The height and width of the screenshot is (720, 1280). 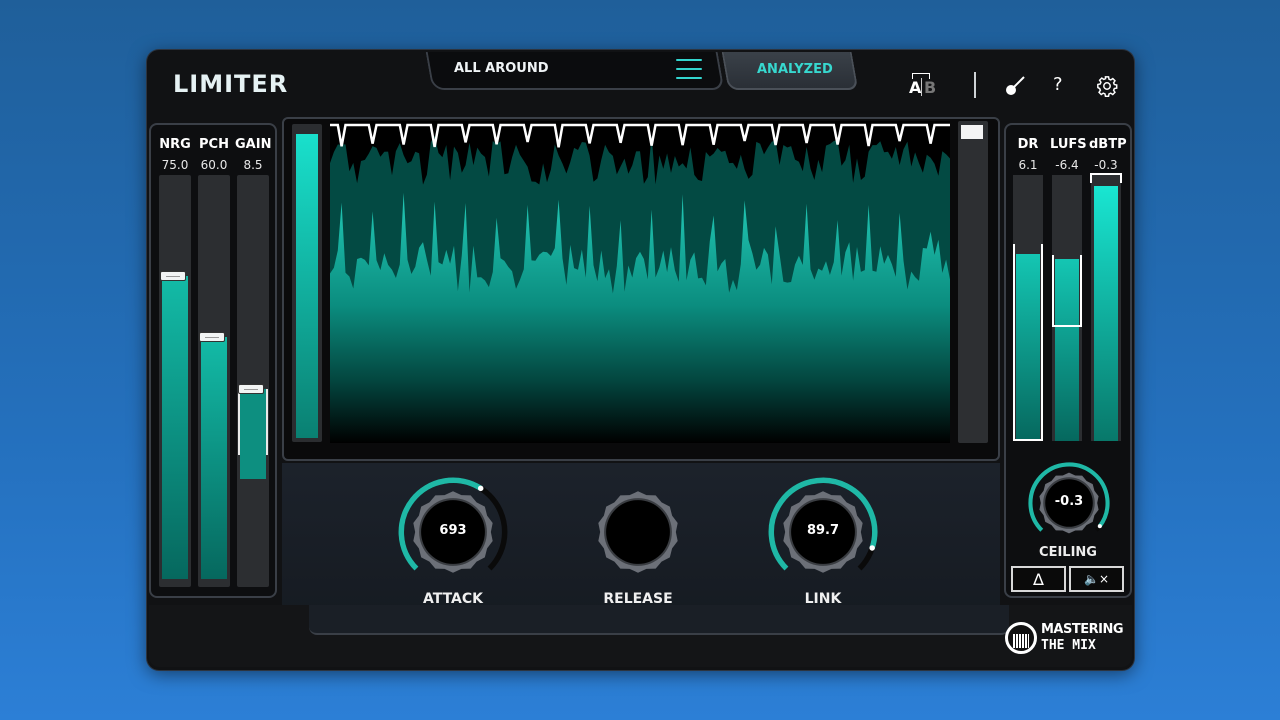 I want to click on ceiling-knob: -0.3, so click(x=1069, y=503).